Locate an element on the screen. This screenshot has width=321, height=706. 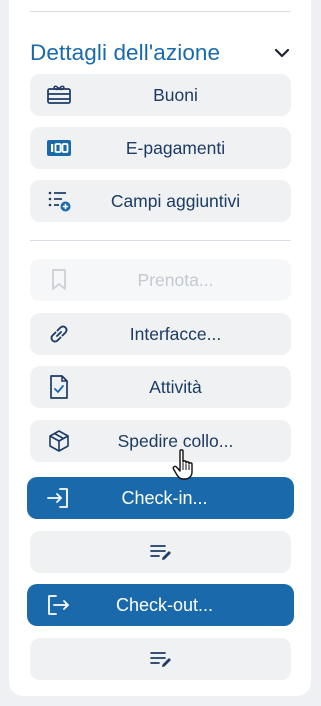
checkout-notes-button is located at coordinates (160, 659).